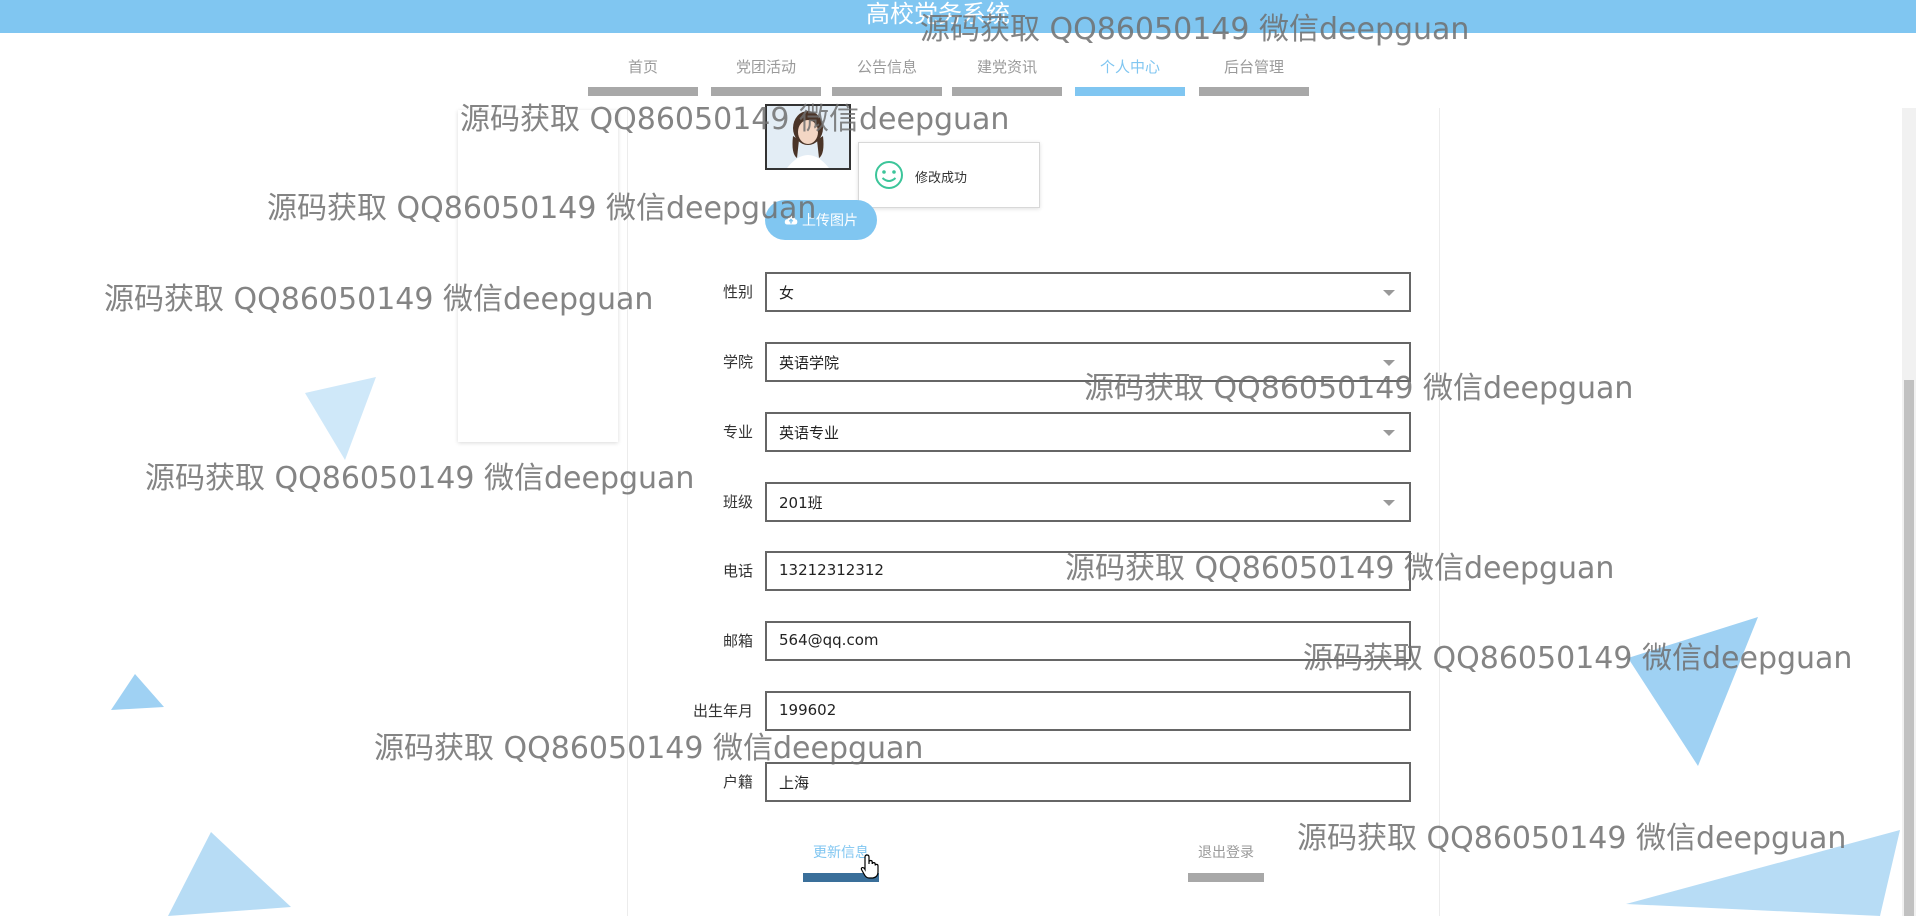 Image resolution: width=1916 pixels, height=916 pixels. What do you see at coordinates (794, 783) in the screenshot?
I see `input-value: 上海` at bounding box center [794, 783].